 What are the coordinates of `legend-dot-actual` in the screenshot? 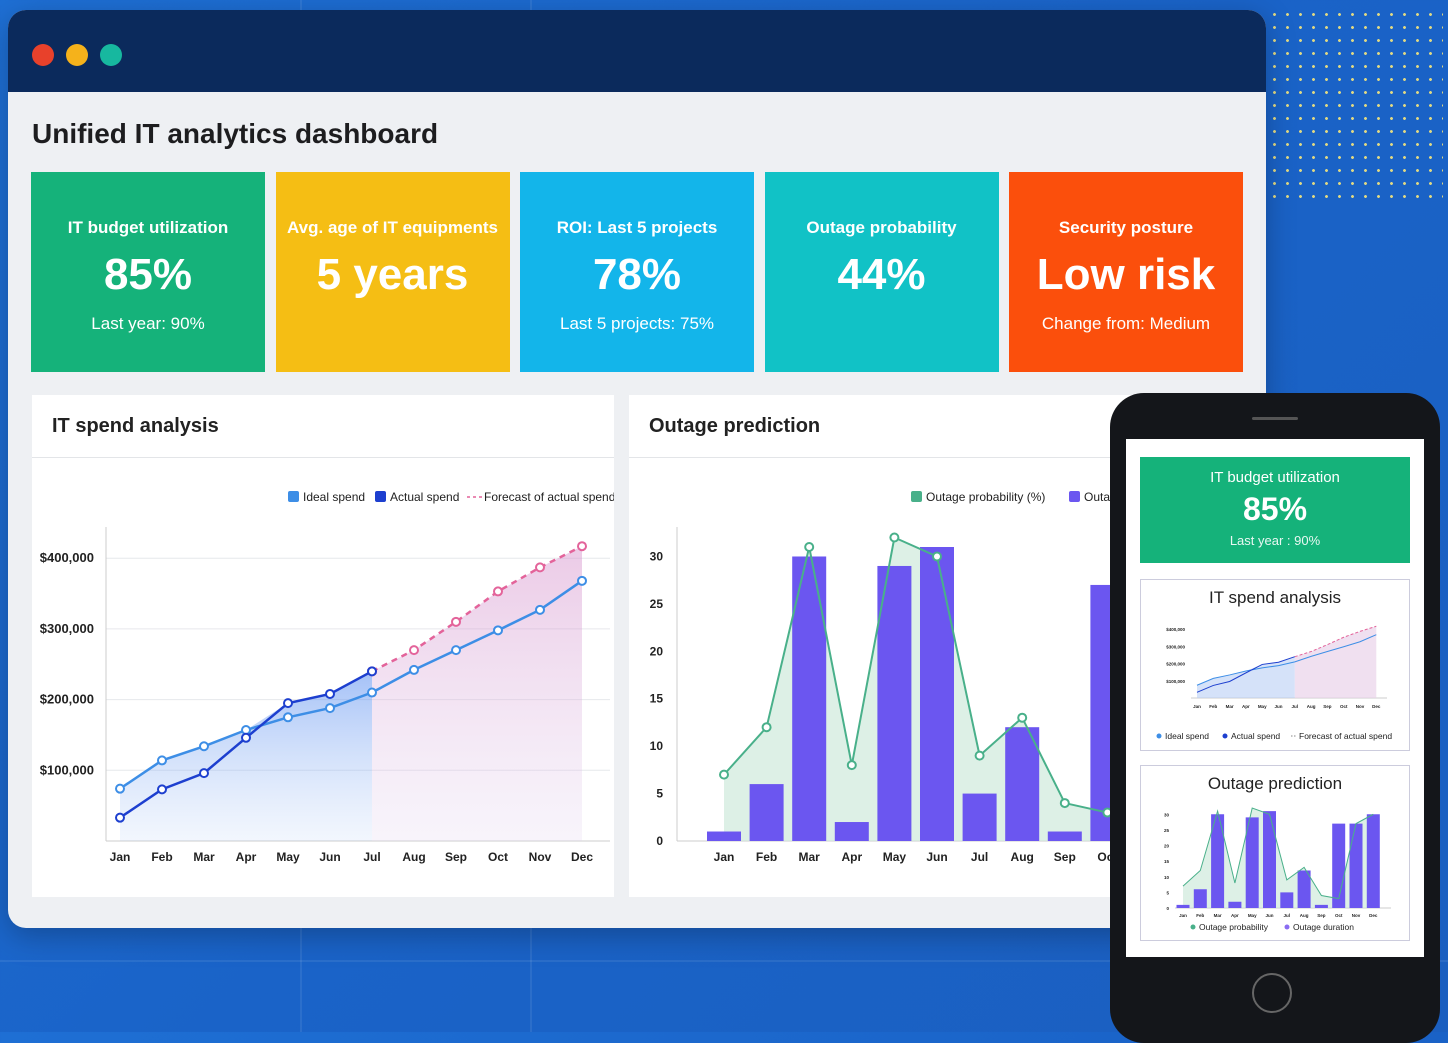 It's located at (1225, 736).